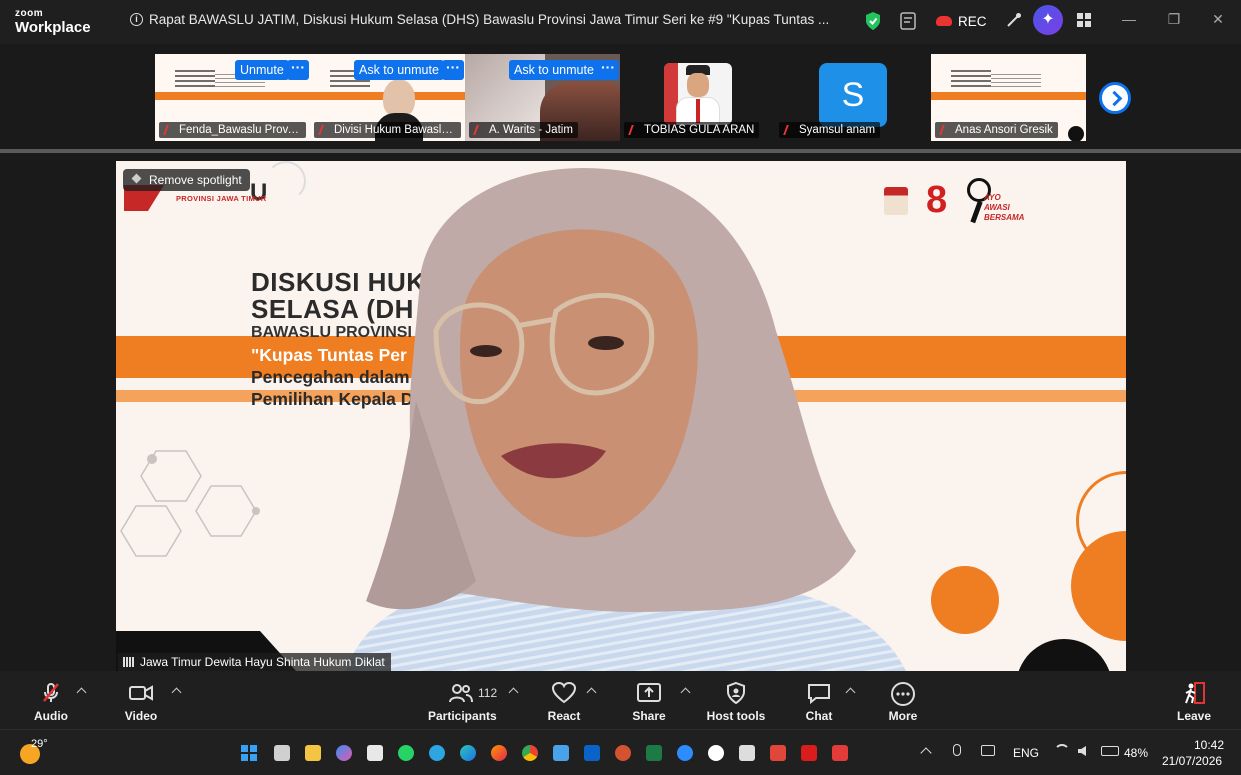 The image size is (1241, 775). Describe the element at coordinates (649, 692) in the screenshot. I see `share-screen-icon` at that location.